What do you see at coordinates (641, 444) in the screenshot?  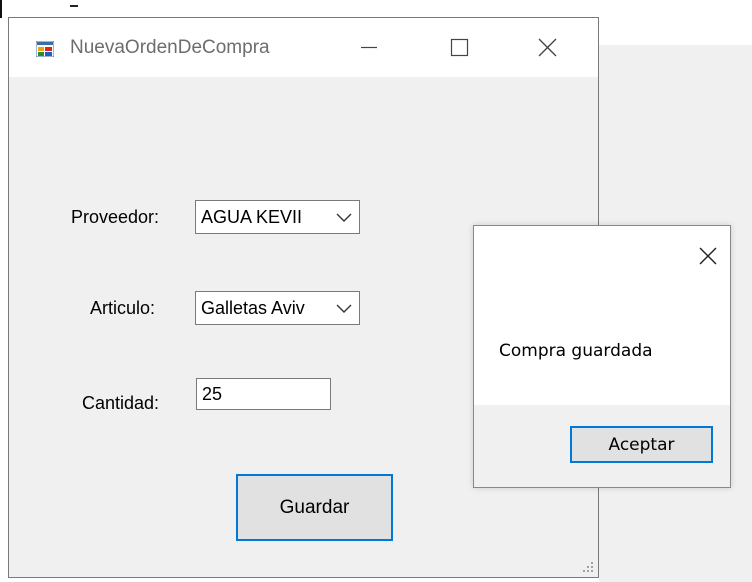 I see `aceptar-button: Aceptar` at bounding box center [641, 444].